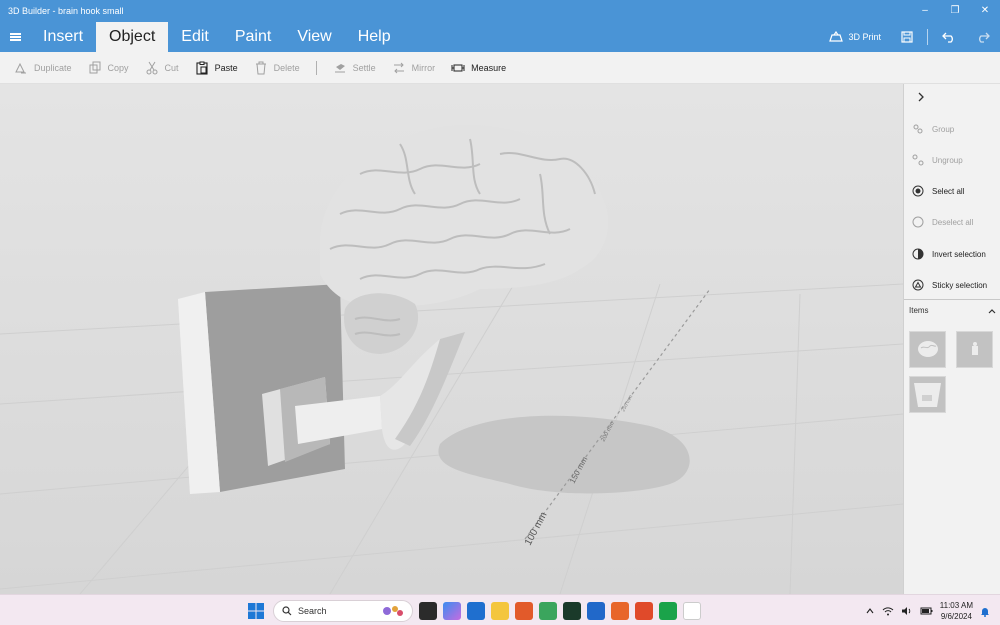 Image resolution: width=1000 pixels, height=625 pixels. What do you see at coordinates (907, 611) in the screenshot?
I see `volume-icon` at bounding box center [907, 611].